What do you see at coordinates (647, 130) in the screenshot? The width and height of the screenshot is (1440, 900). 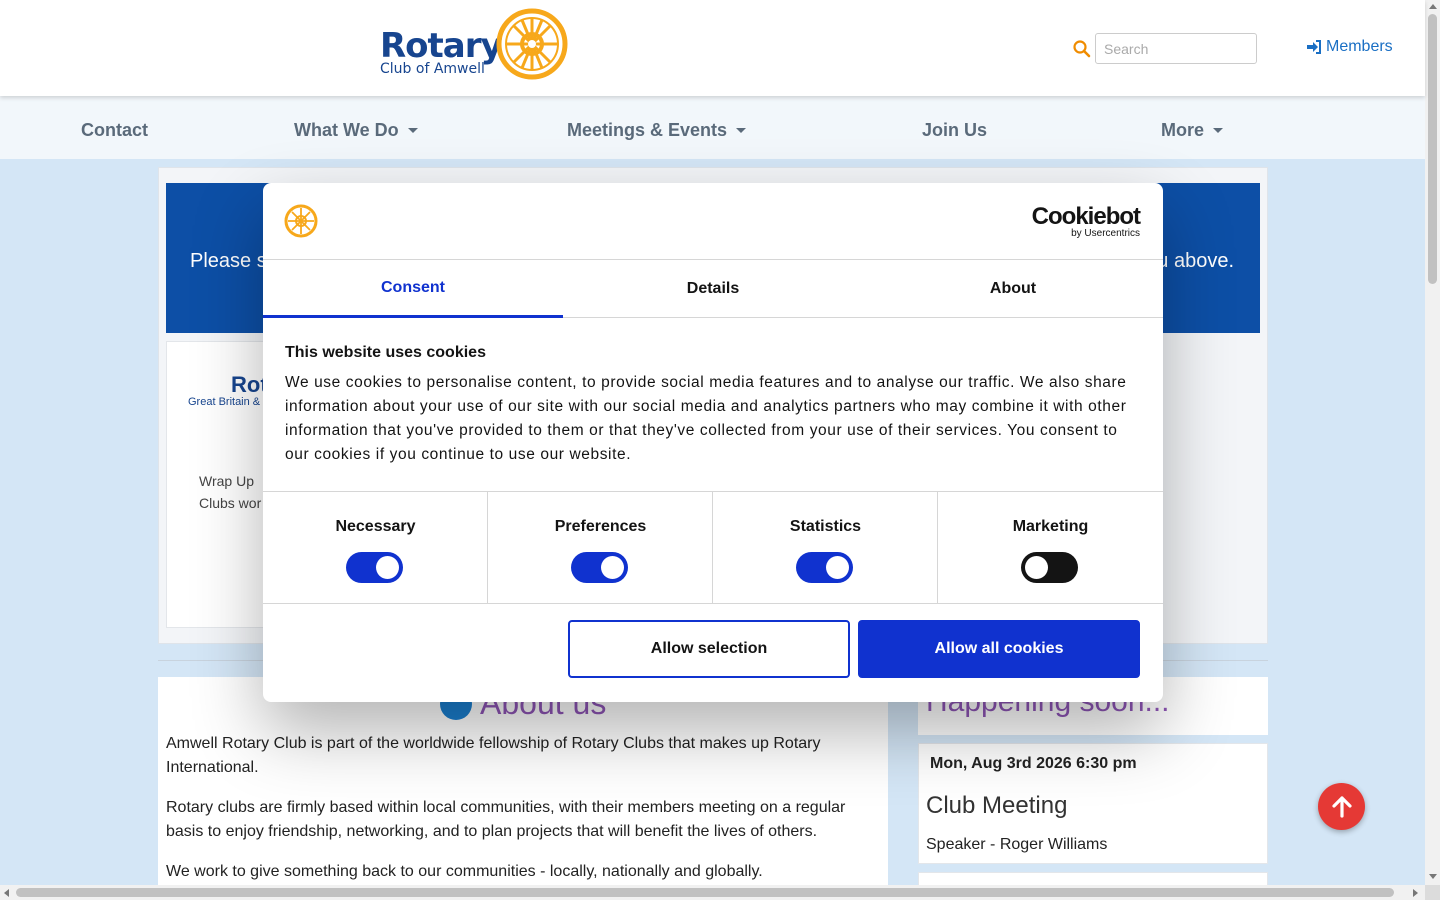 I see `nav-item-label: Meetings & Events` at bounding box center [647, 130].